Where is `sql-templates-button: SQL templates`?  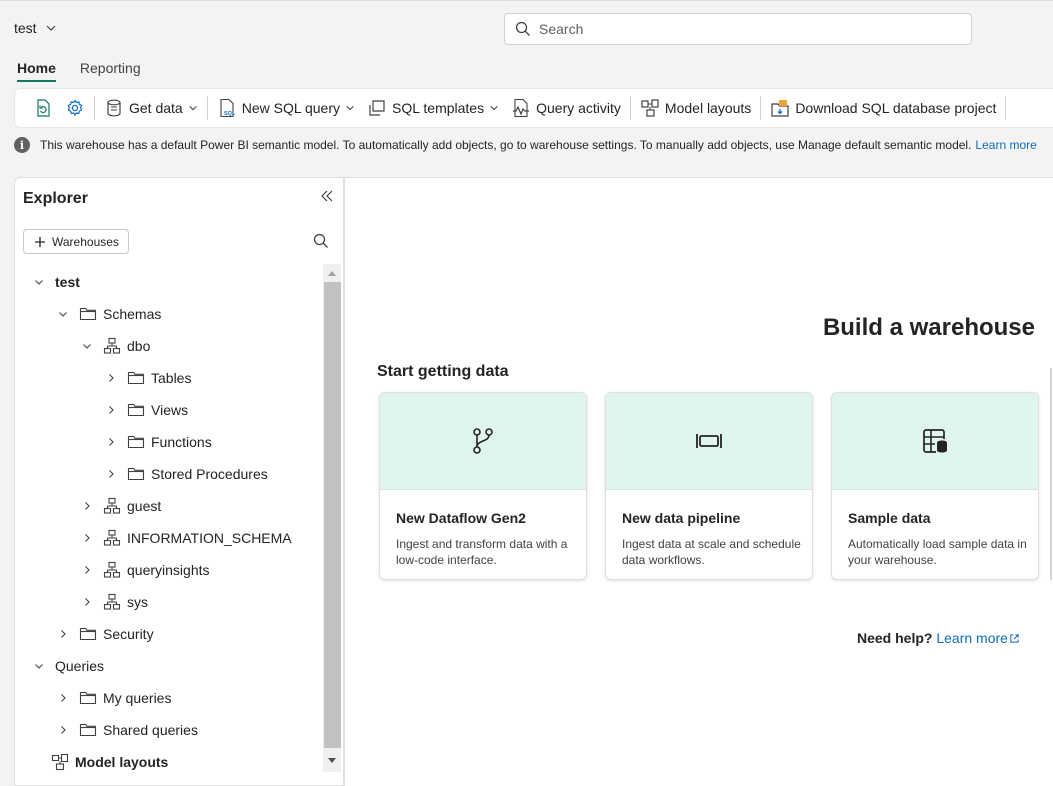 sql-templates-button: SQL templates is located at coordinates (433, 108).